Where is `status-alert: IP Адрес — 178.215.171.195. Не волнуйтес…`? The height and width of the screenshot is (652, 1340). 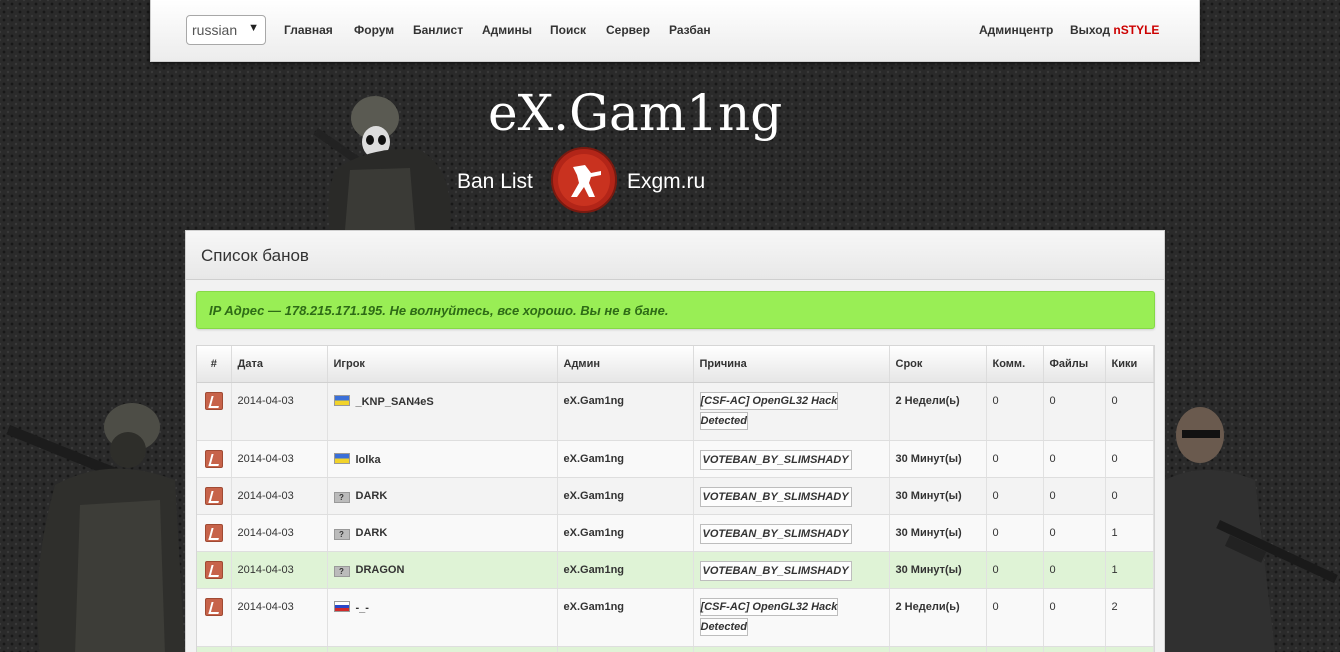
status-alert: IP Адрес — 178.215.171.195. Не волнуйтес… is located at coordinates (675, 310).